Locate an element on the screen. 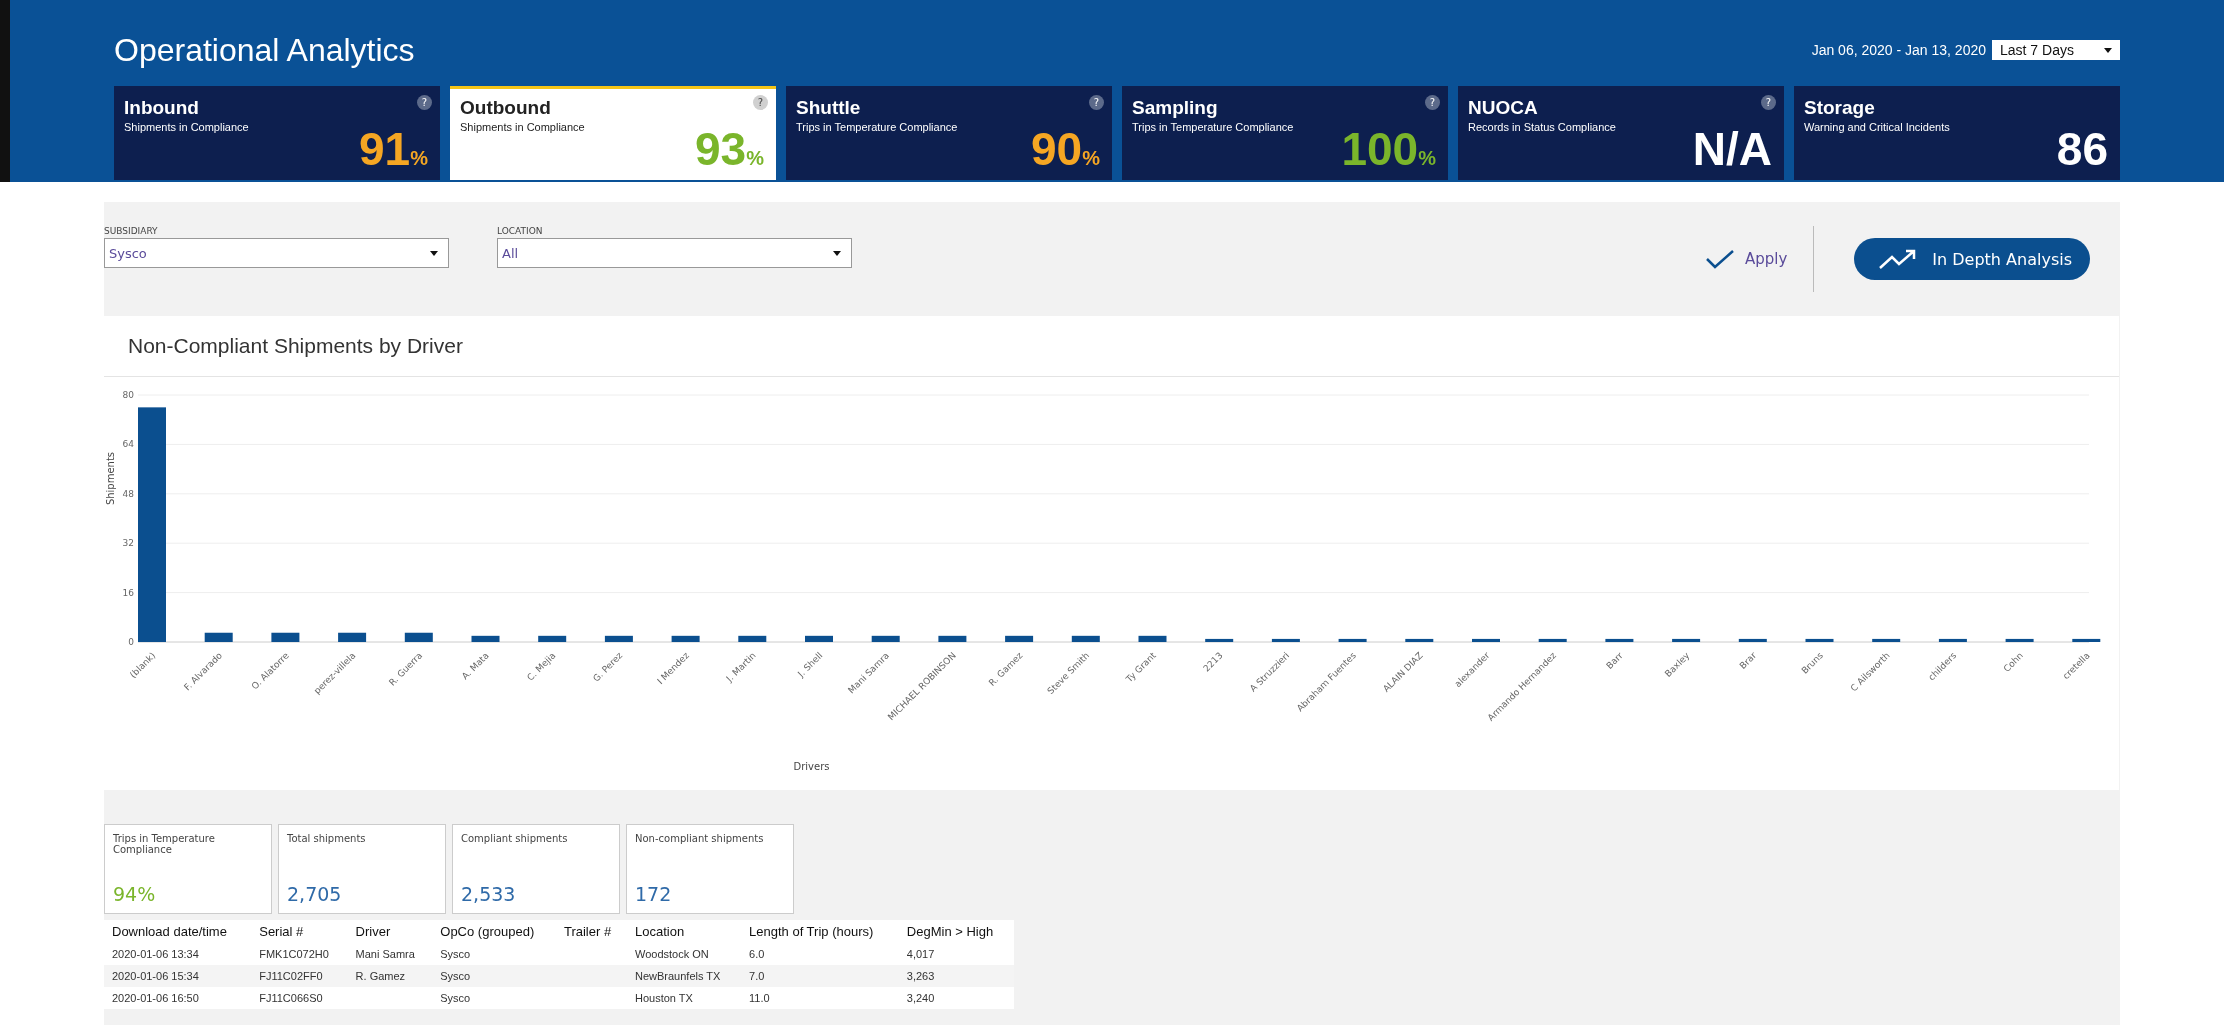 The width and height of the screenshot is (2224, 1025). table-cell: 2020-01-06 15:34 is located at coordinates (155, 976).